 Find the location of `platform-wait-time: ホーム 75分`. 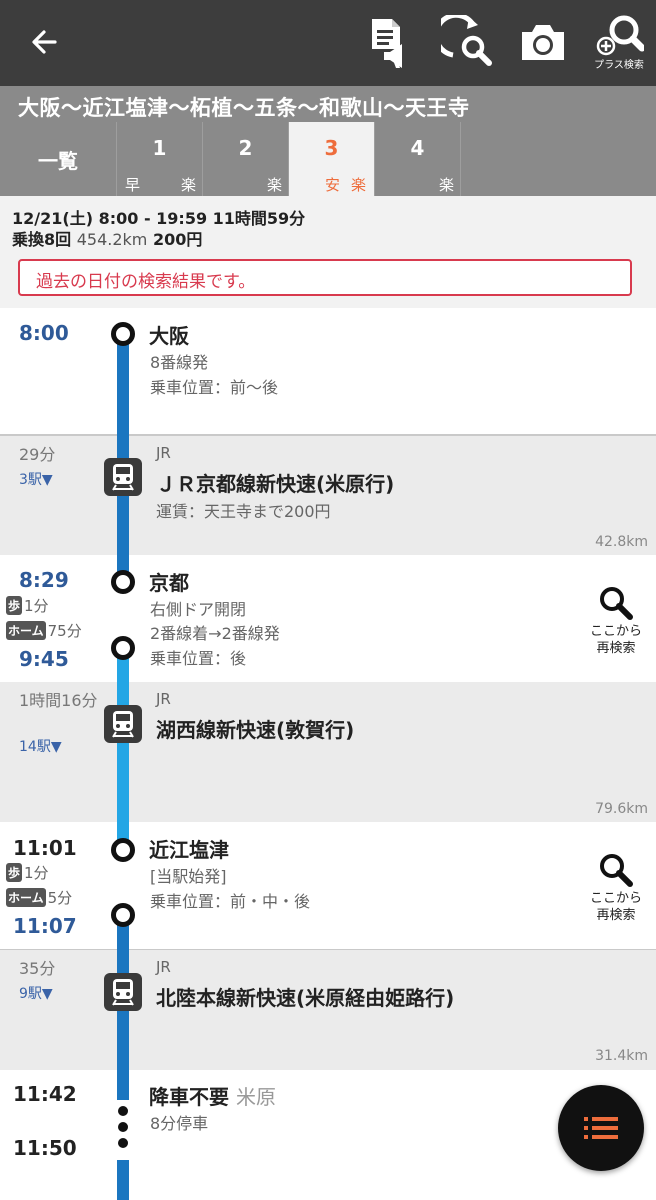

platform-wait-time: ホーム 75分 is located at coordinates (44, 630).